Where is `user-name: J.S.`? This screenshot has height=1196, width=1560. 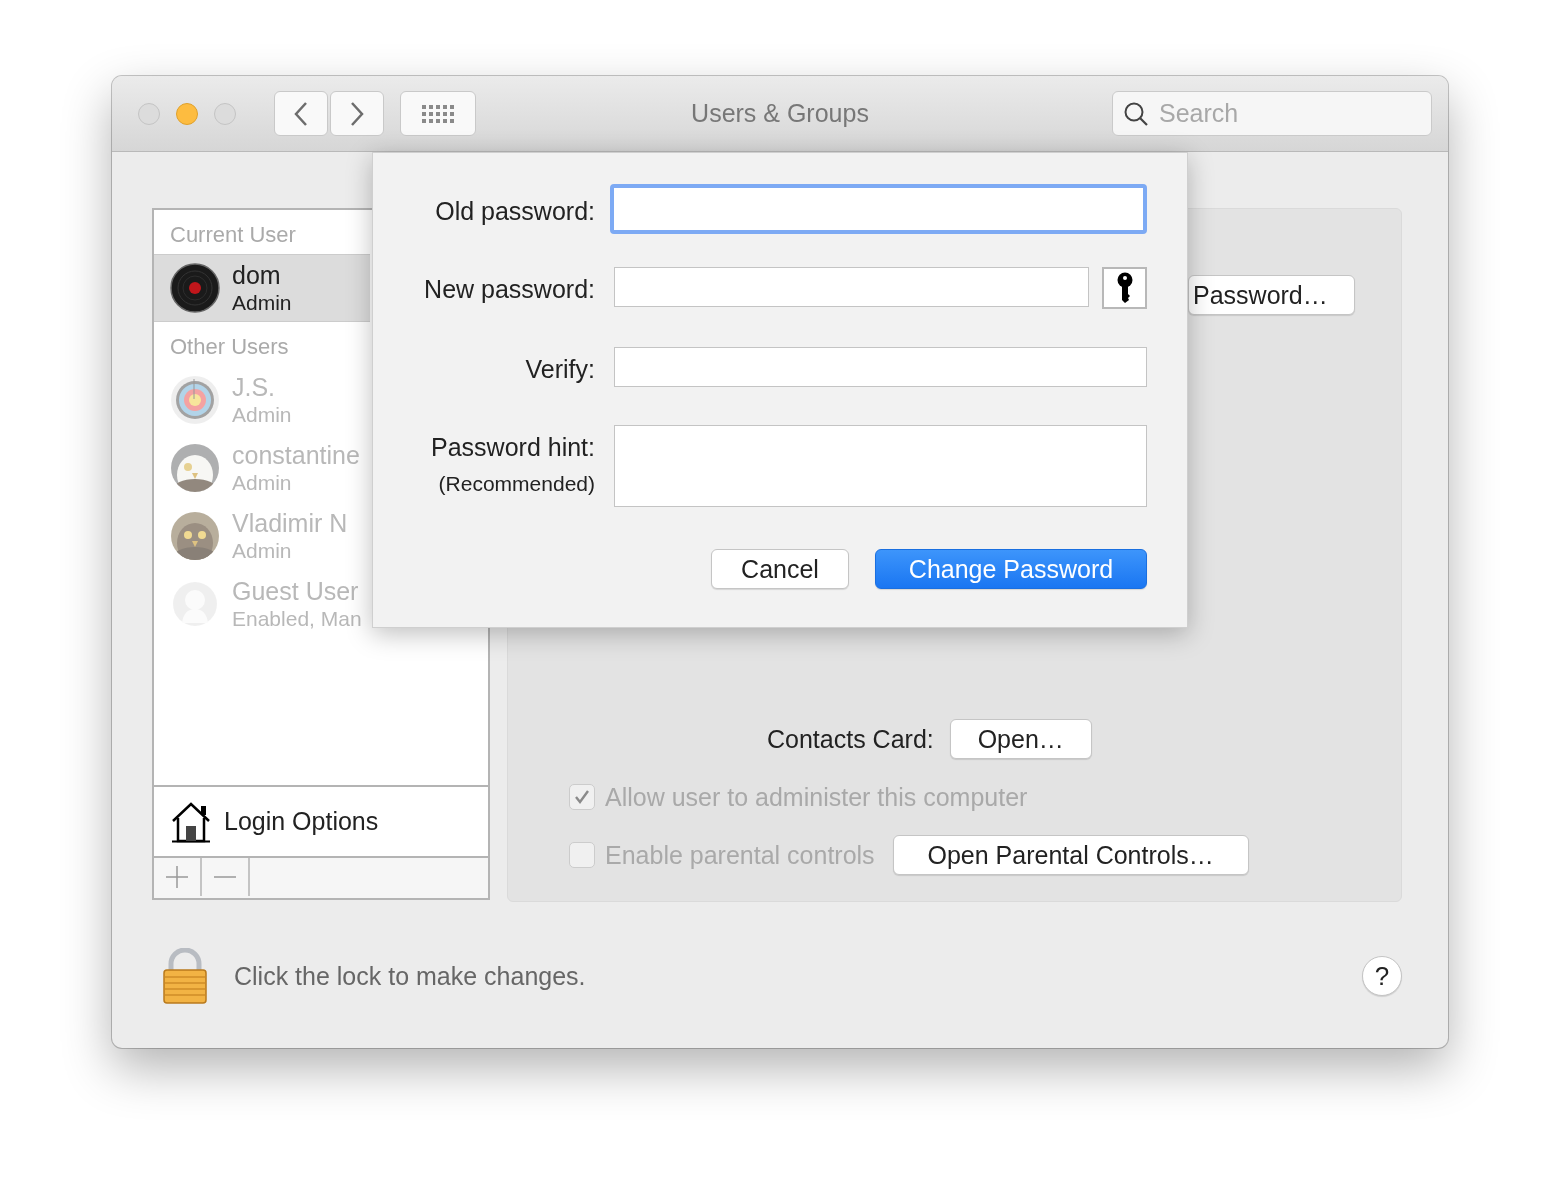
user-name: J.S. is located at coordinates (254, 387).